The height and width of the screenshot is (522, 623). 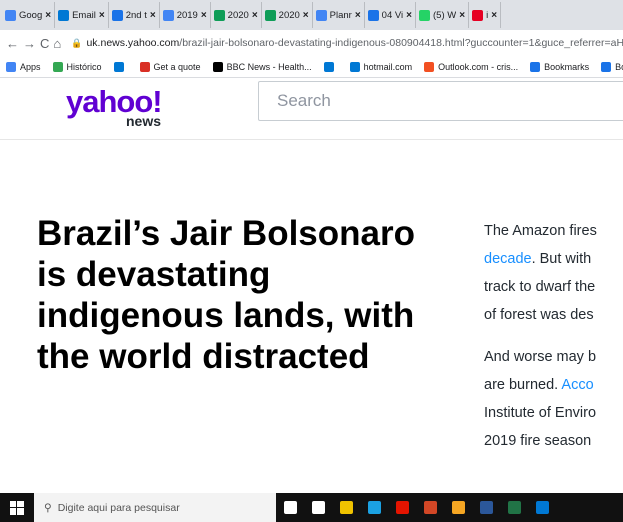 I want to click on browser-tab: i ×, so click(x=485, y=15).